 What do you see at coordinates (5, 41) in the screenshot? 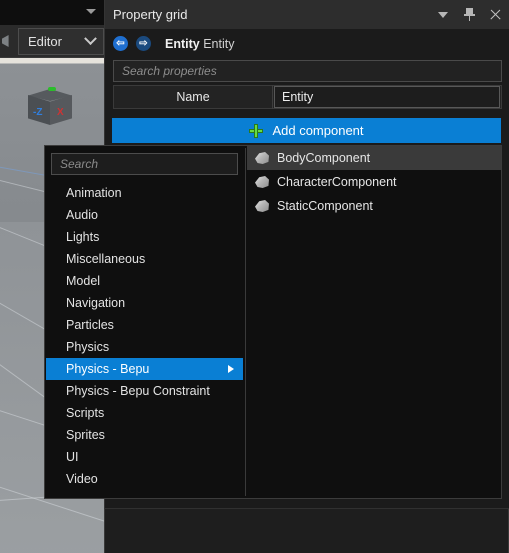
I see `play-icon` at bounding box center [5, 41].